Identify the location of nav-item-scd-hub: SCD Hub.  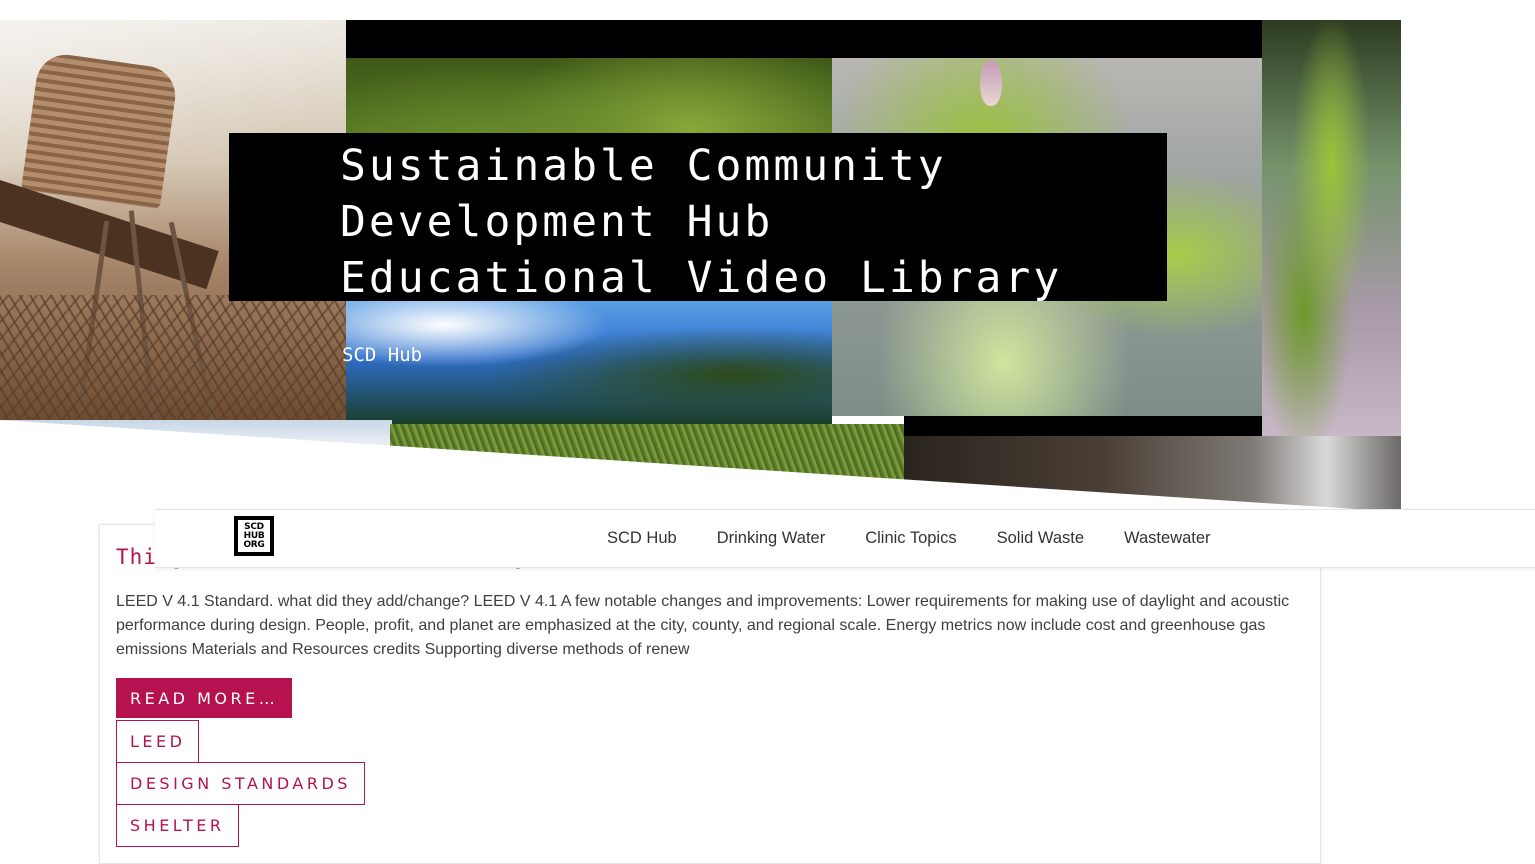
(642, 538).